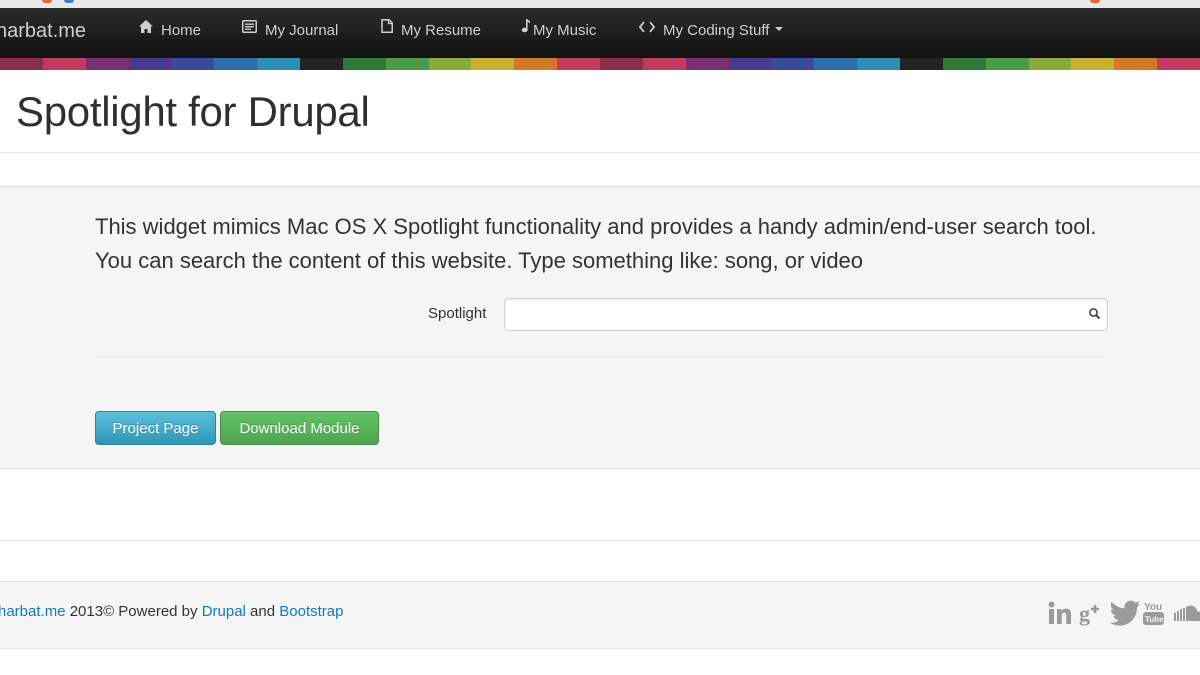 The height and width of the screenshot is (675, 1200). Describe the element at coordinates (1095, 314) in the screenshot. I see `search-icon` at that location.